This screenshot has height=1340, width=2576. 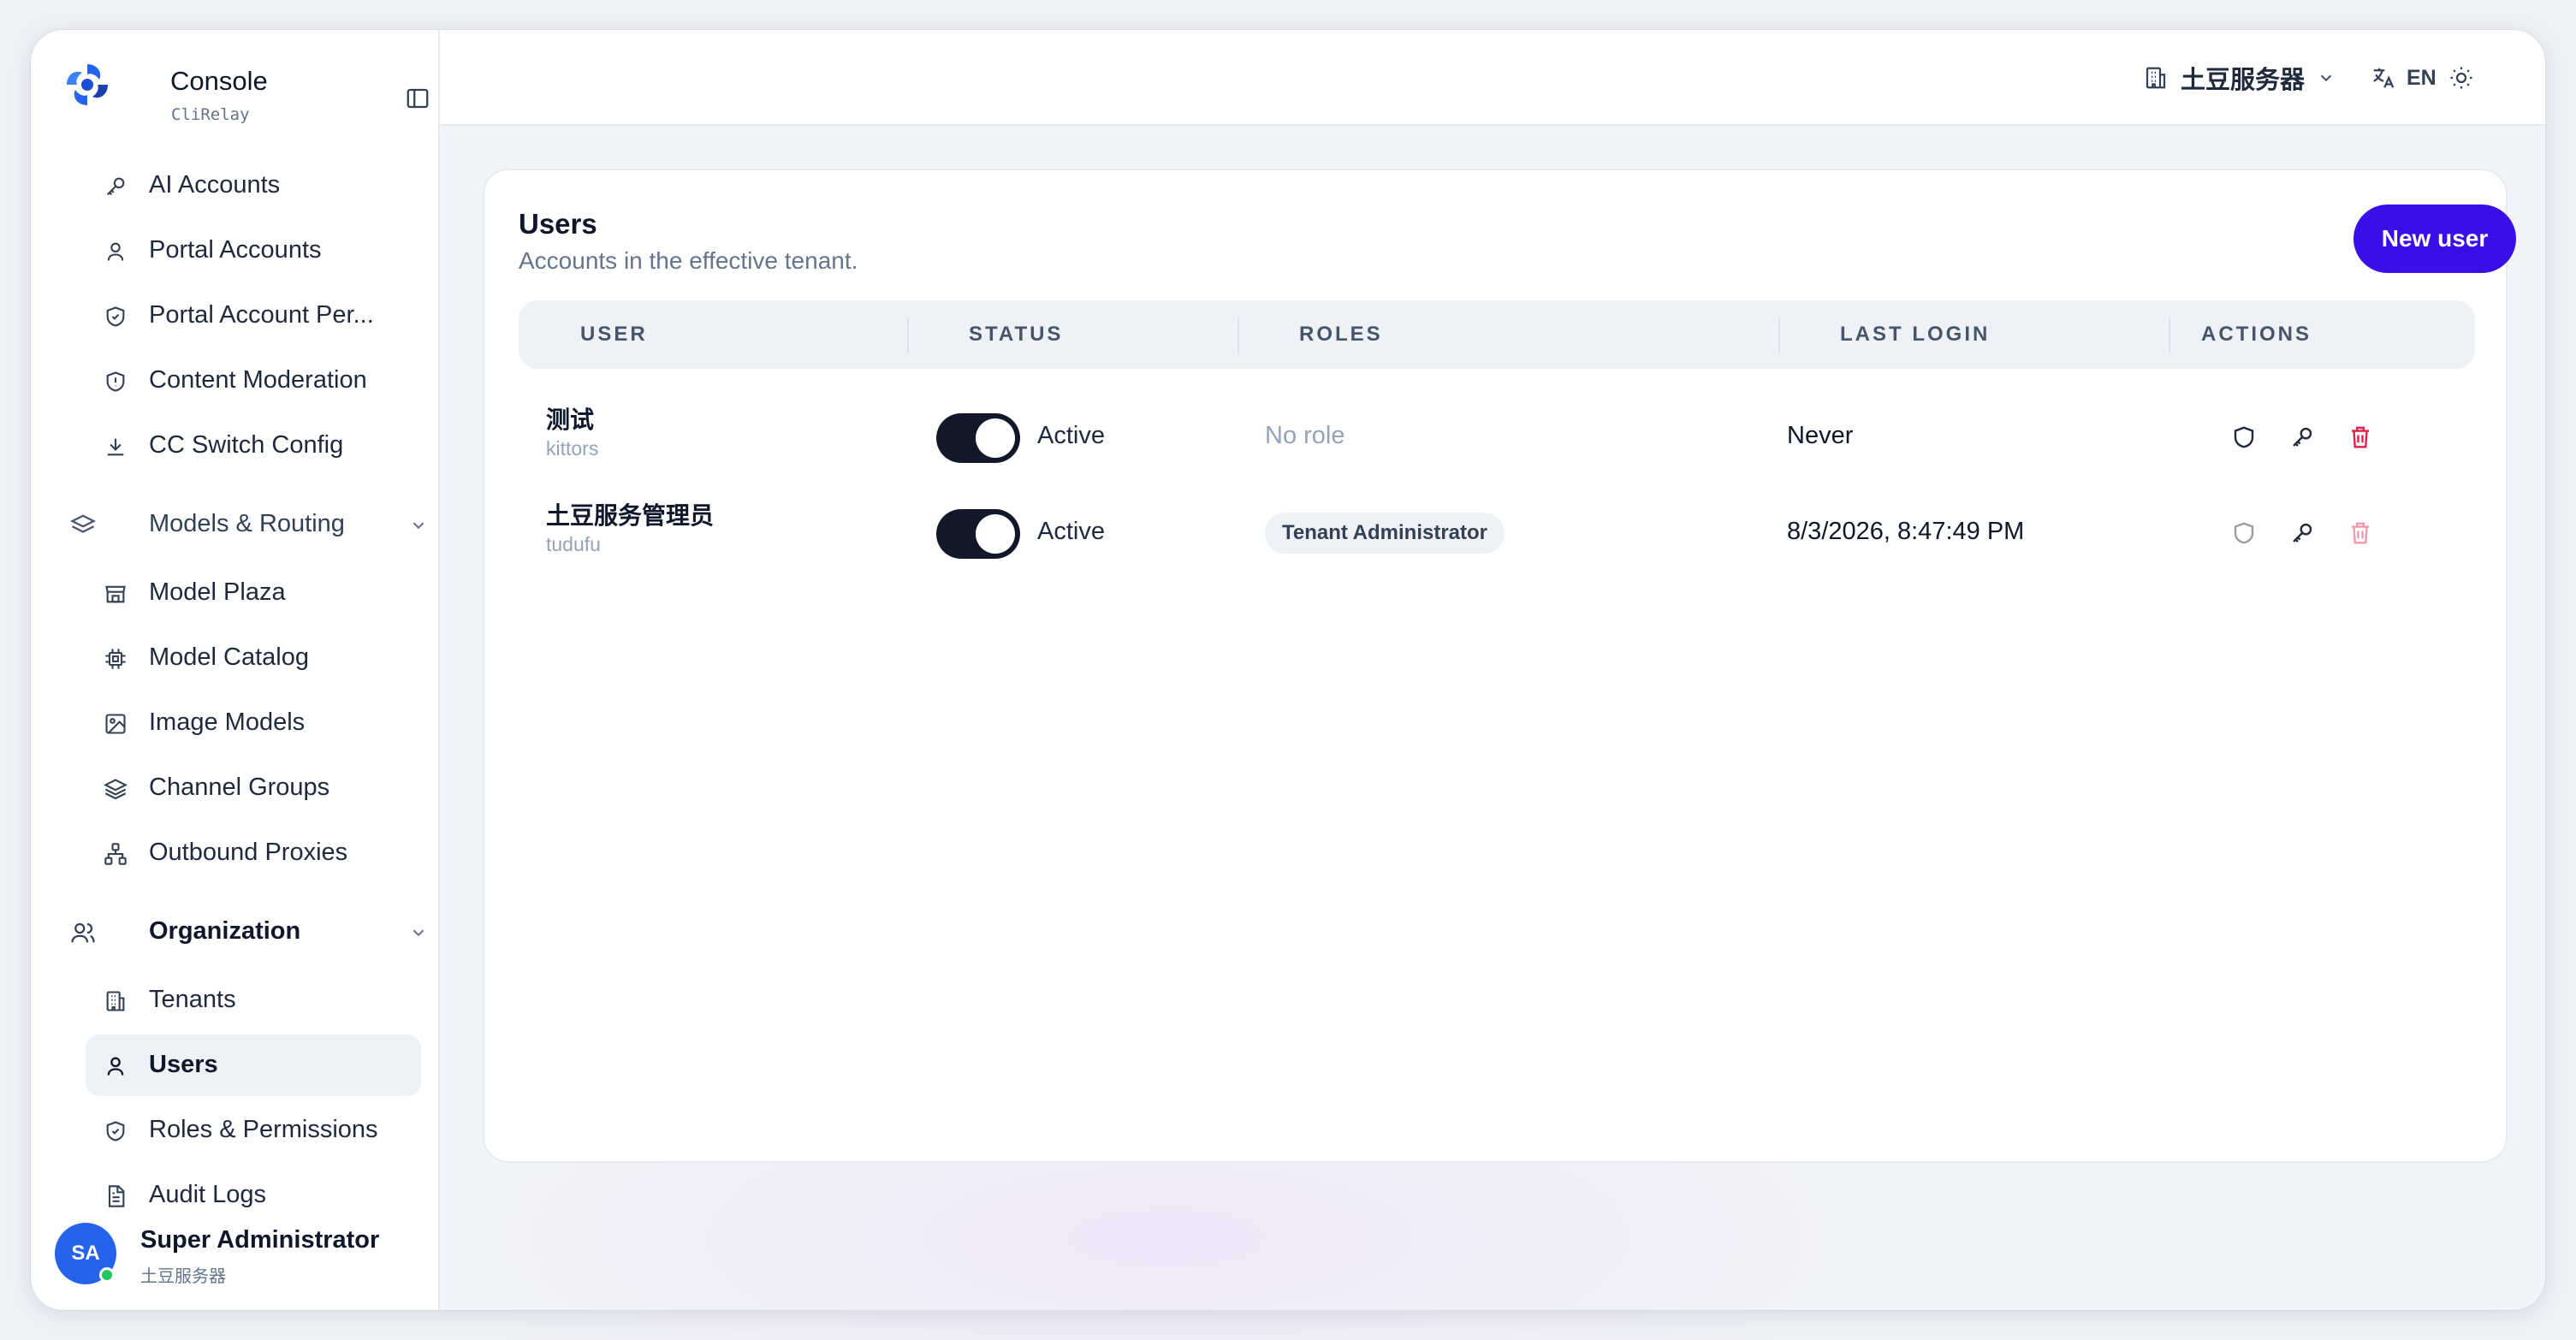 What do you see at coordinates (247, 523) in the screenshot?
I see `sidebar-group-label: Models & Routing` at bounding box center [247, 523].